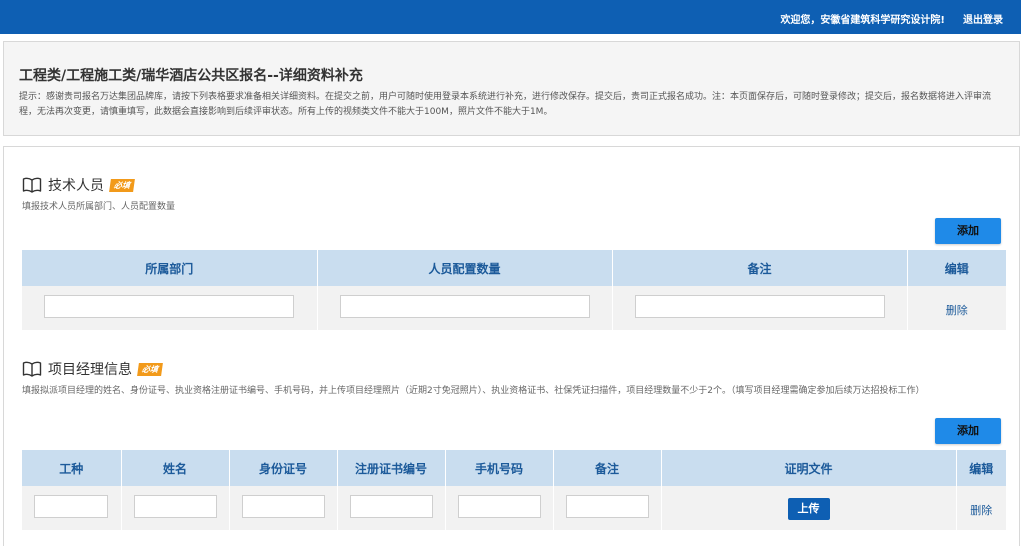 The height and width of the screenshot is (546, 1021). Describe the element at coordinates (465, 268) in the screenshot. I see `column-header: 人员配置数量` at that location.